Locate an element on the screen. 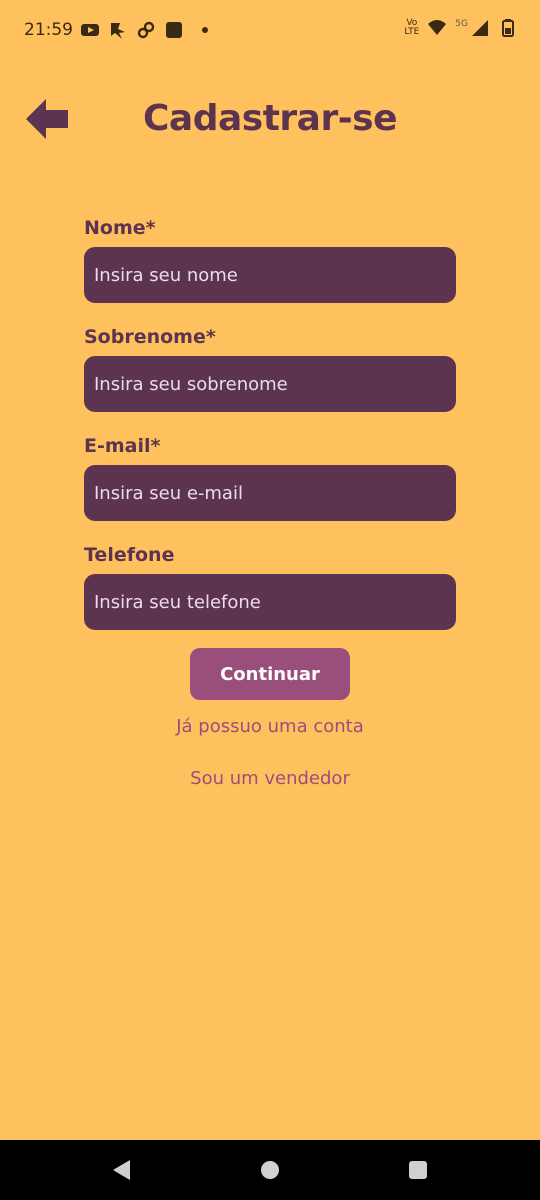 This screenshot has height=1200, width=540. nav-recents-icon is located at coordinates (418, 1170).